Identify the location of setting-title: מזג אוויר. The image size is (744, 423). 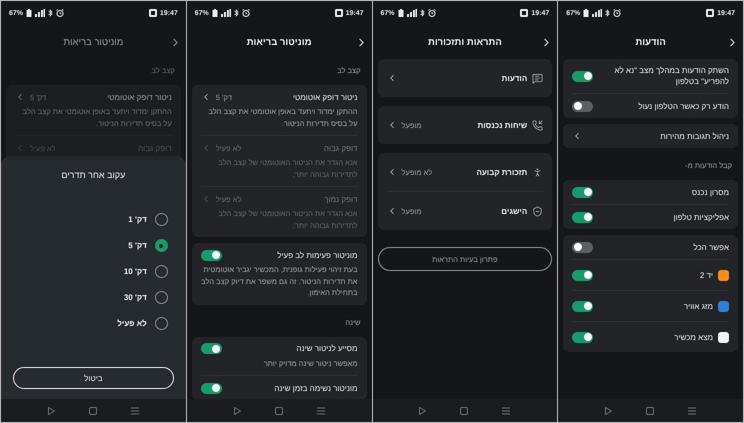
(697, 306).